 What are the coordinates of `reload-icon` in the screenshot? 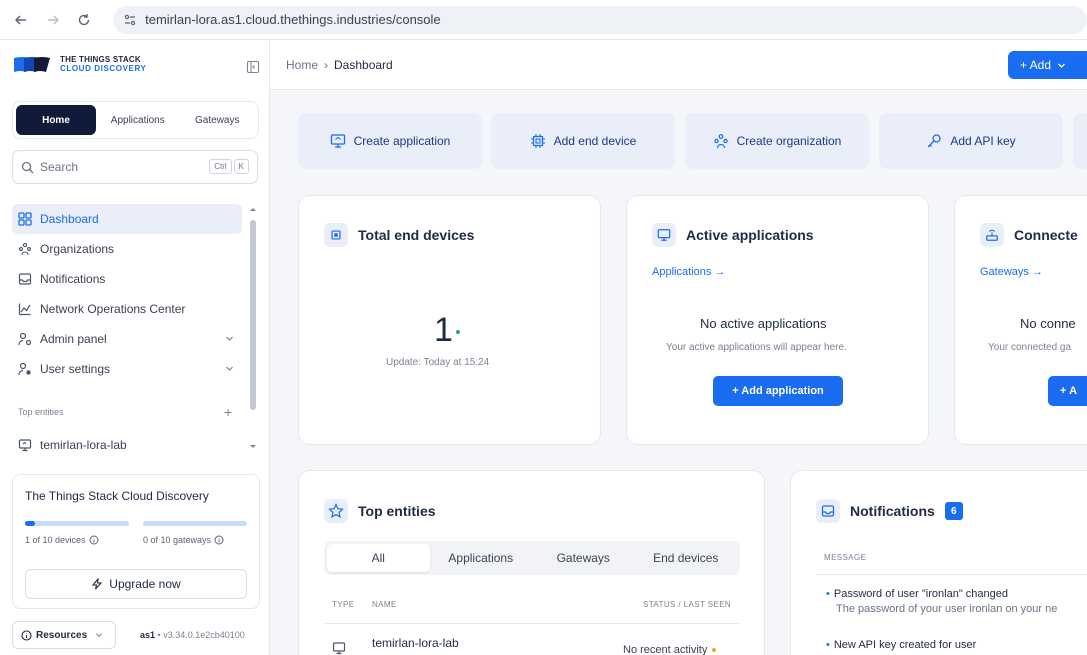 It's located at (84, 20).